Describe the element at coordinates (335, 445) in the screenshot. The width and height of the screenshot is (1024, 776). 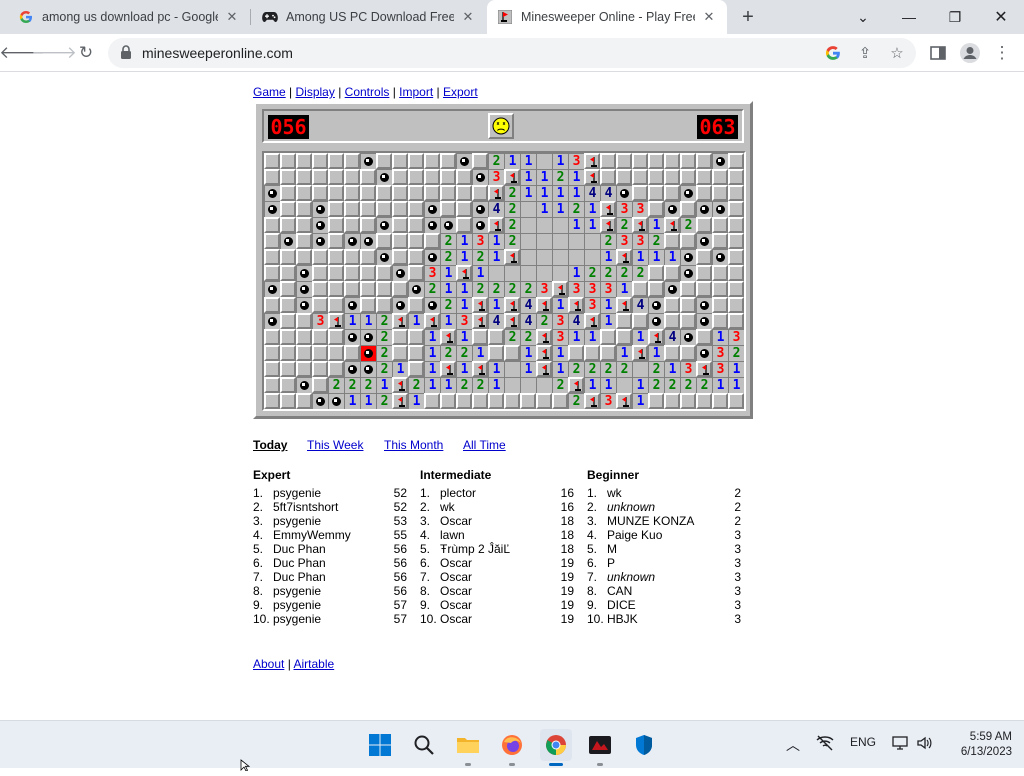
I see `tab-this-week: This Week` at that location.